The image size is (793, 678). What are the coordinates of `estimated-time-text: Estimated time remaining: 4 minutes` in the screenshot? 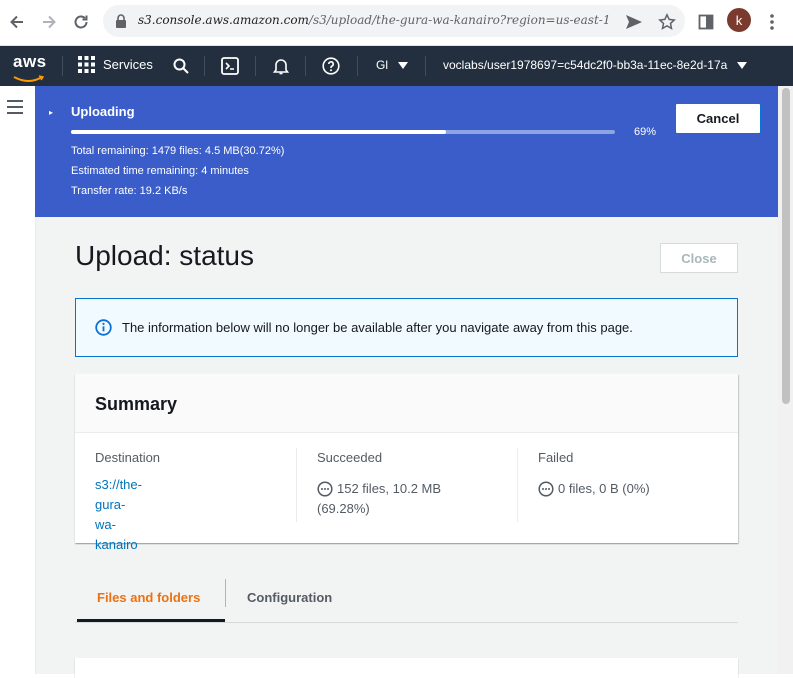 It's located at (160, 171).